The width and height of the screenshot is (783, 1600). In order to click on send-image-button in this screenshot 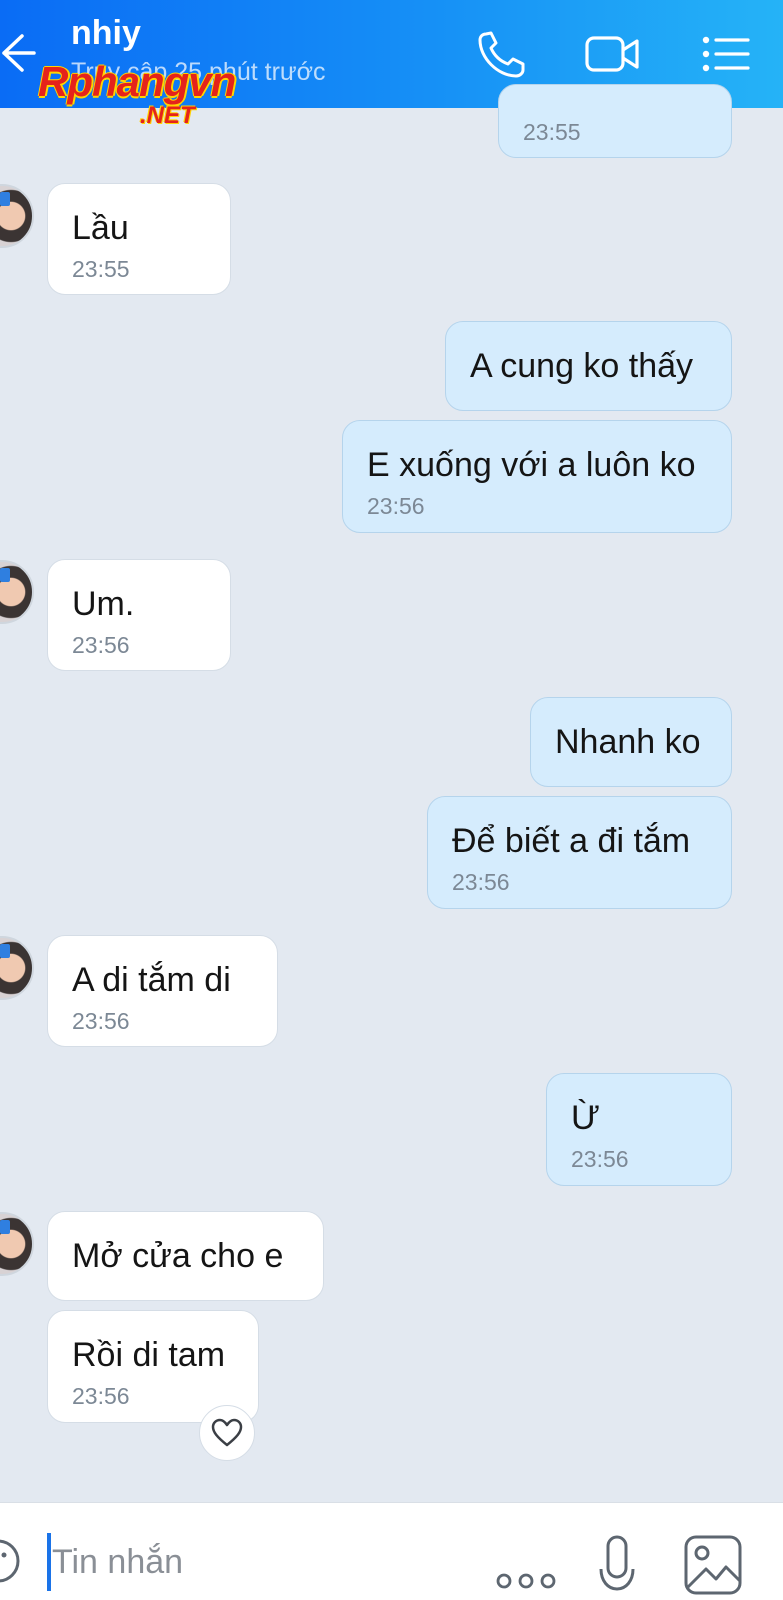, I will do `click(714, 1562)`.